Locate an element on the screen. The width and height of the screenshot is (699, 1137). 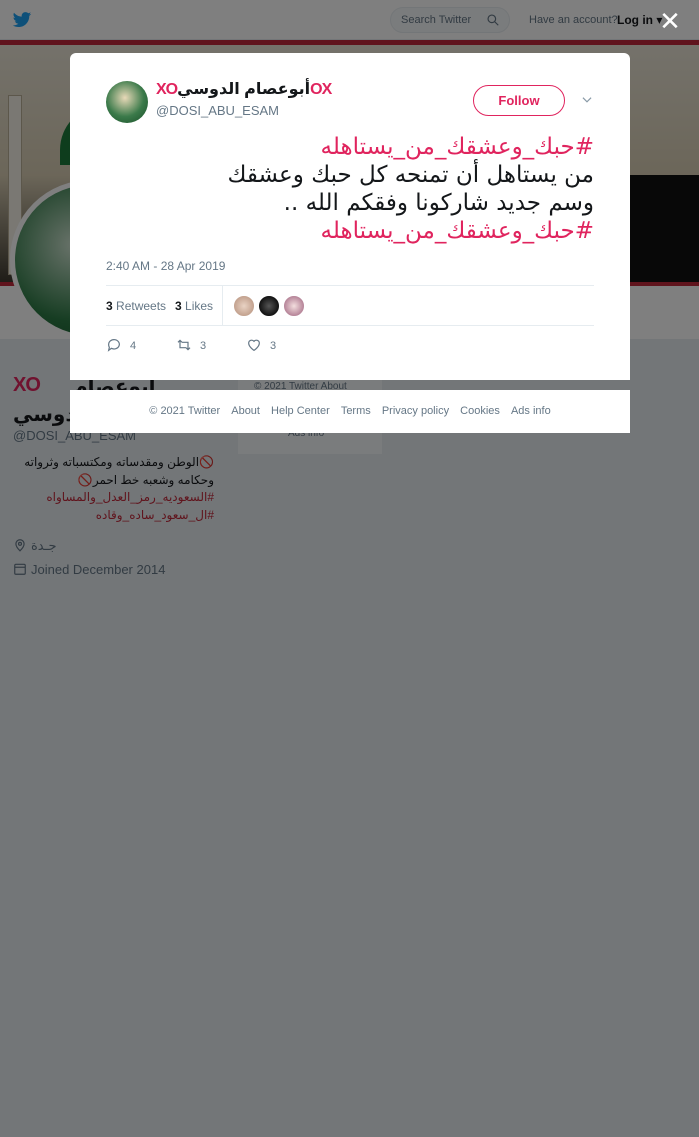
follow-button: Follow is located at coordinates (519, 100).